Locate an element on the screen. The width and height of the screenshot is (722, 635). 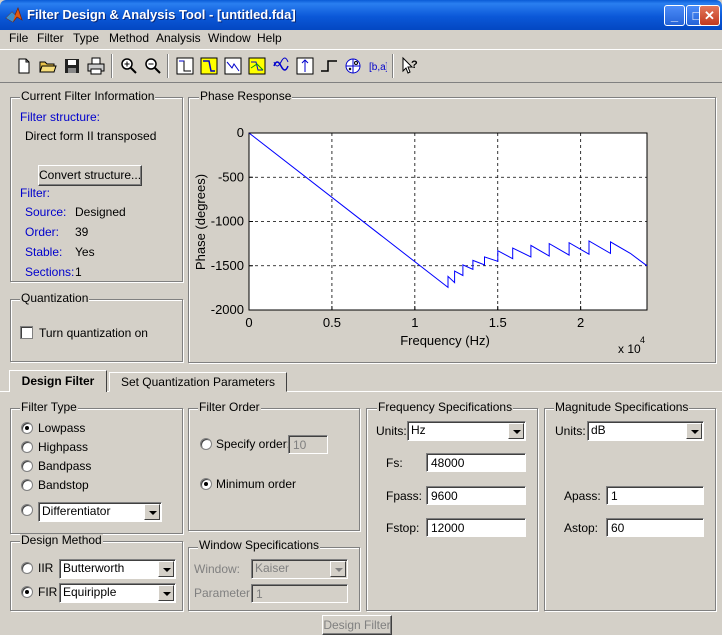
stable-value: Yes is located at coordinates (85, 252).